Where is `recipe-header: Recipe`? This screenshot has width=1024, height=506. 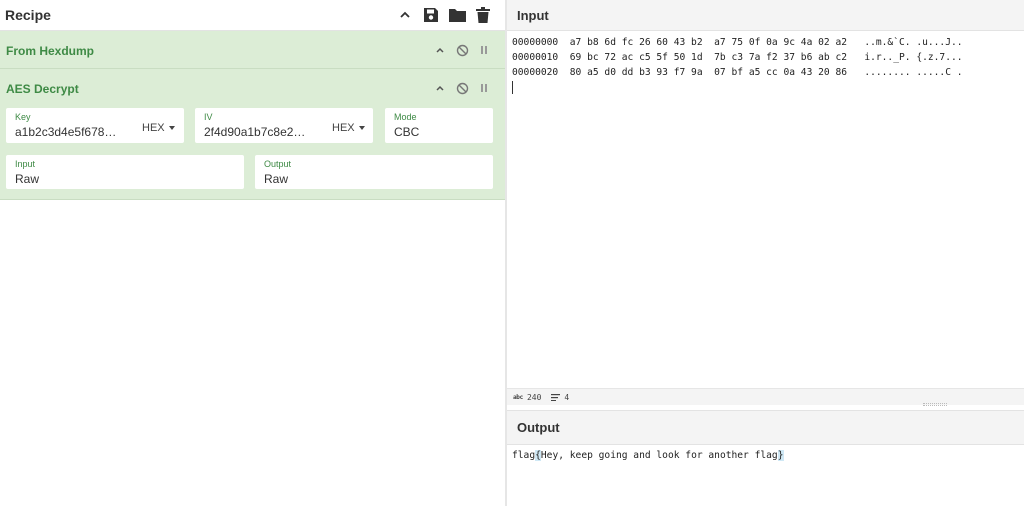
recipe-header: Recipe is located at coordinates (253, 15).